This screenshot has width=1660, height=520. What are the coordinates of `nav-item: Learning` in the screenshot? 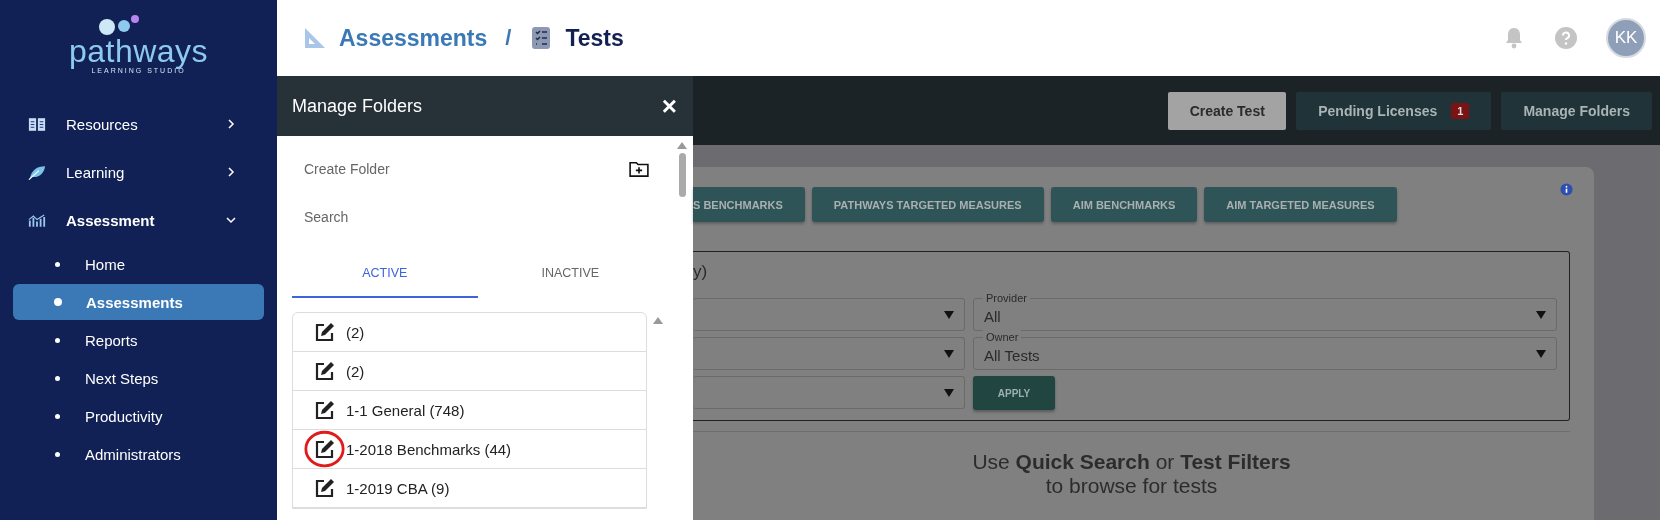 It's located at (138, 172).